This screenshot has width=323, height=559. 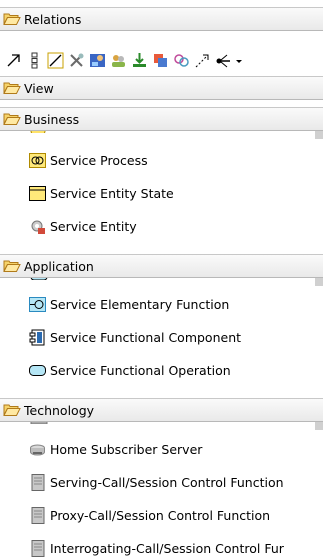 I want to click on palette-item-service-functional-component: Service Functional Component, so click(x=161, y=337).